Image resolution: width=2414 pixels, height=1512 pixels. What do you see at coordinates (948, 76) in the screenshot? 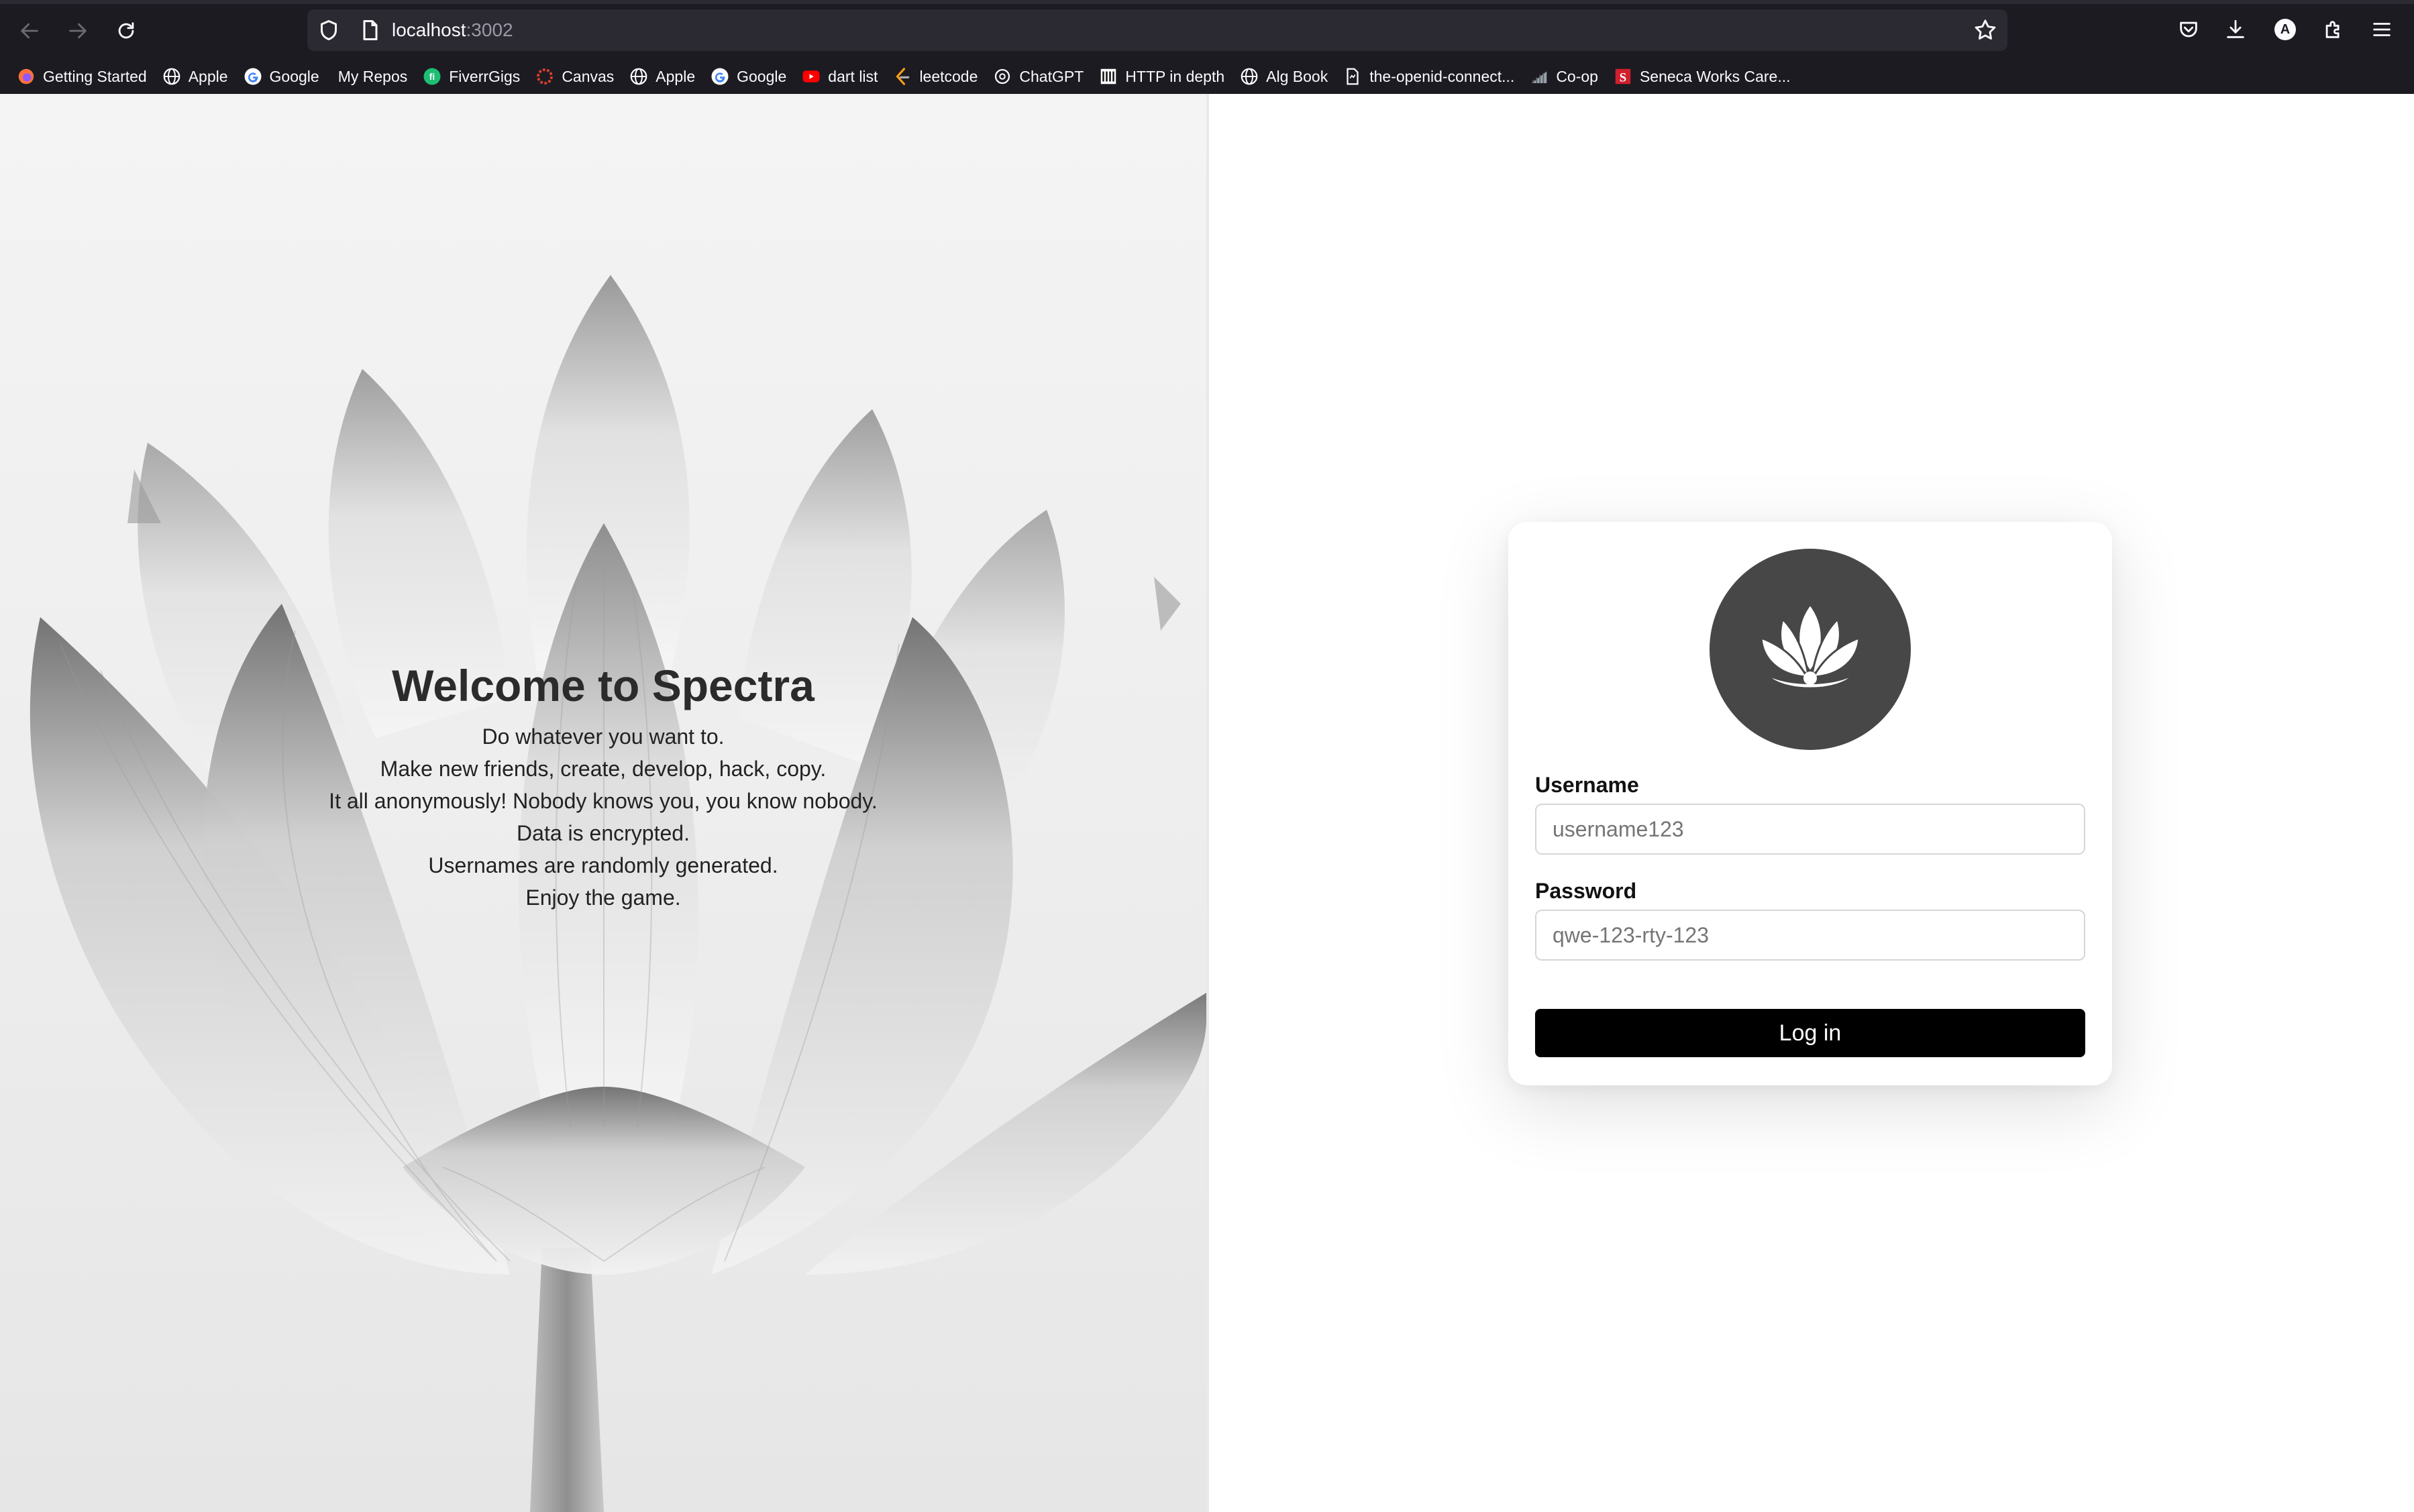
I see `bookmark-label: leetcode` at bounding box center [948, 76].